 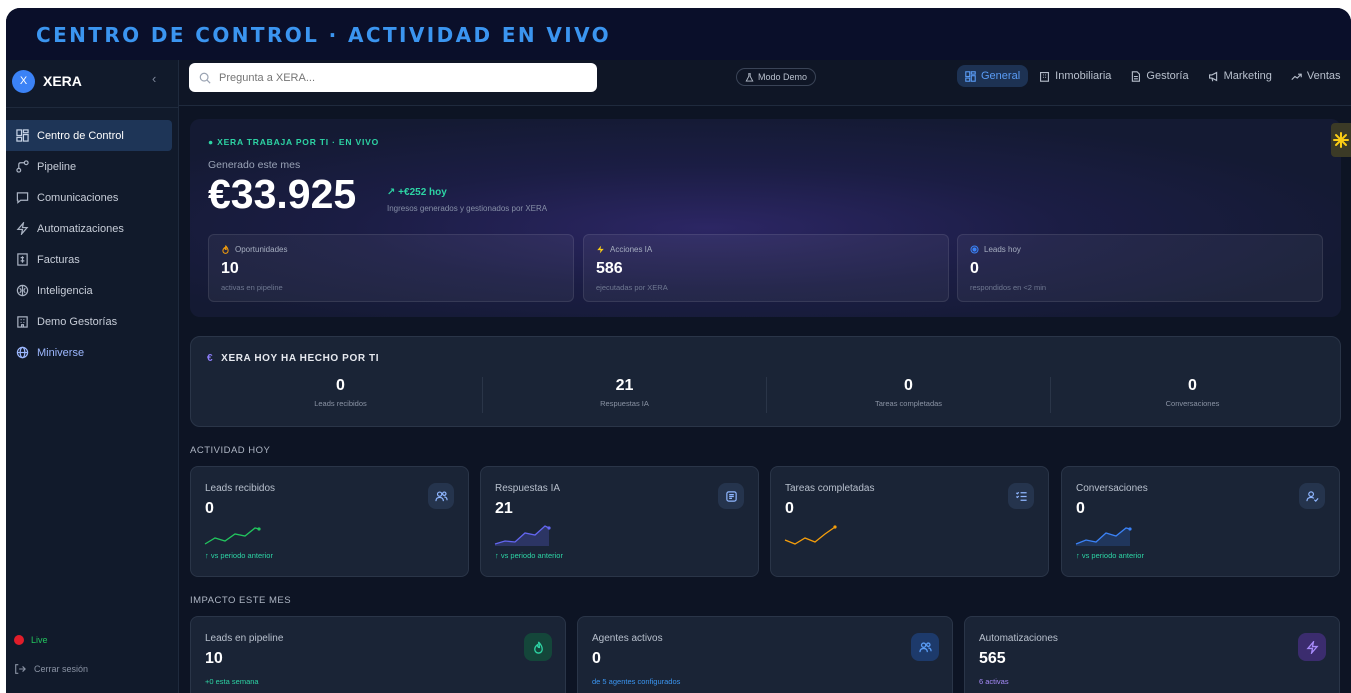 What do you see at coordinates (422, 192) in the screenshot?
I see `revenue-delta-value: +€252 hoy` at bounding box center [422, 192].